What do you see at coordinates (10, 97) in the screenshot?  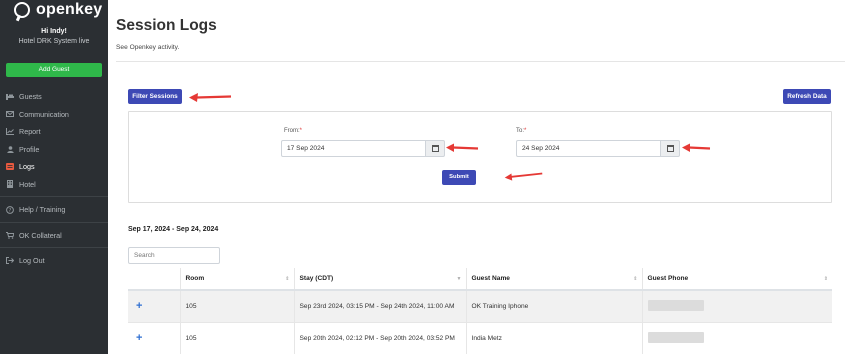 I see `bed-icon` at bounding box center [10, 97].